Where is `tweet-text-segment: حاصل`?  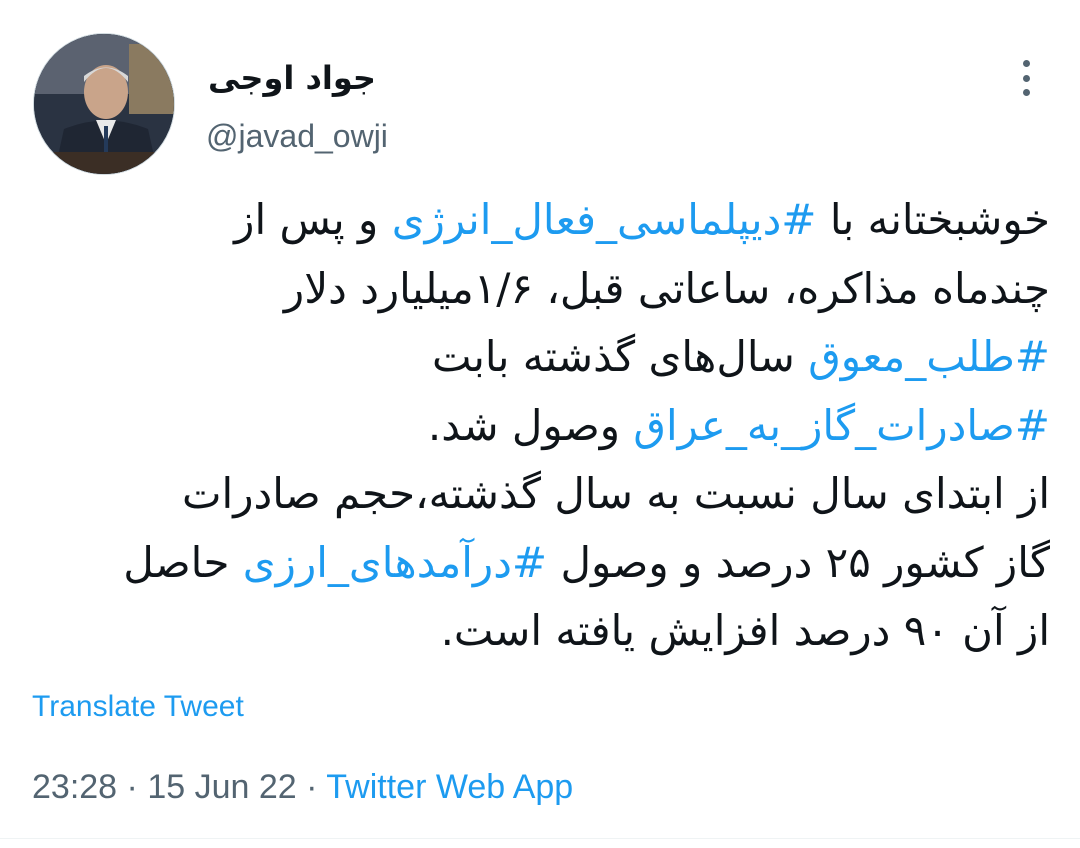
tweet-text-segment: حاصل is located at coordinates (183, 562).